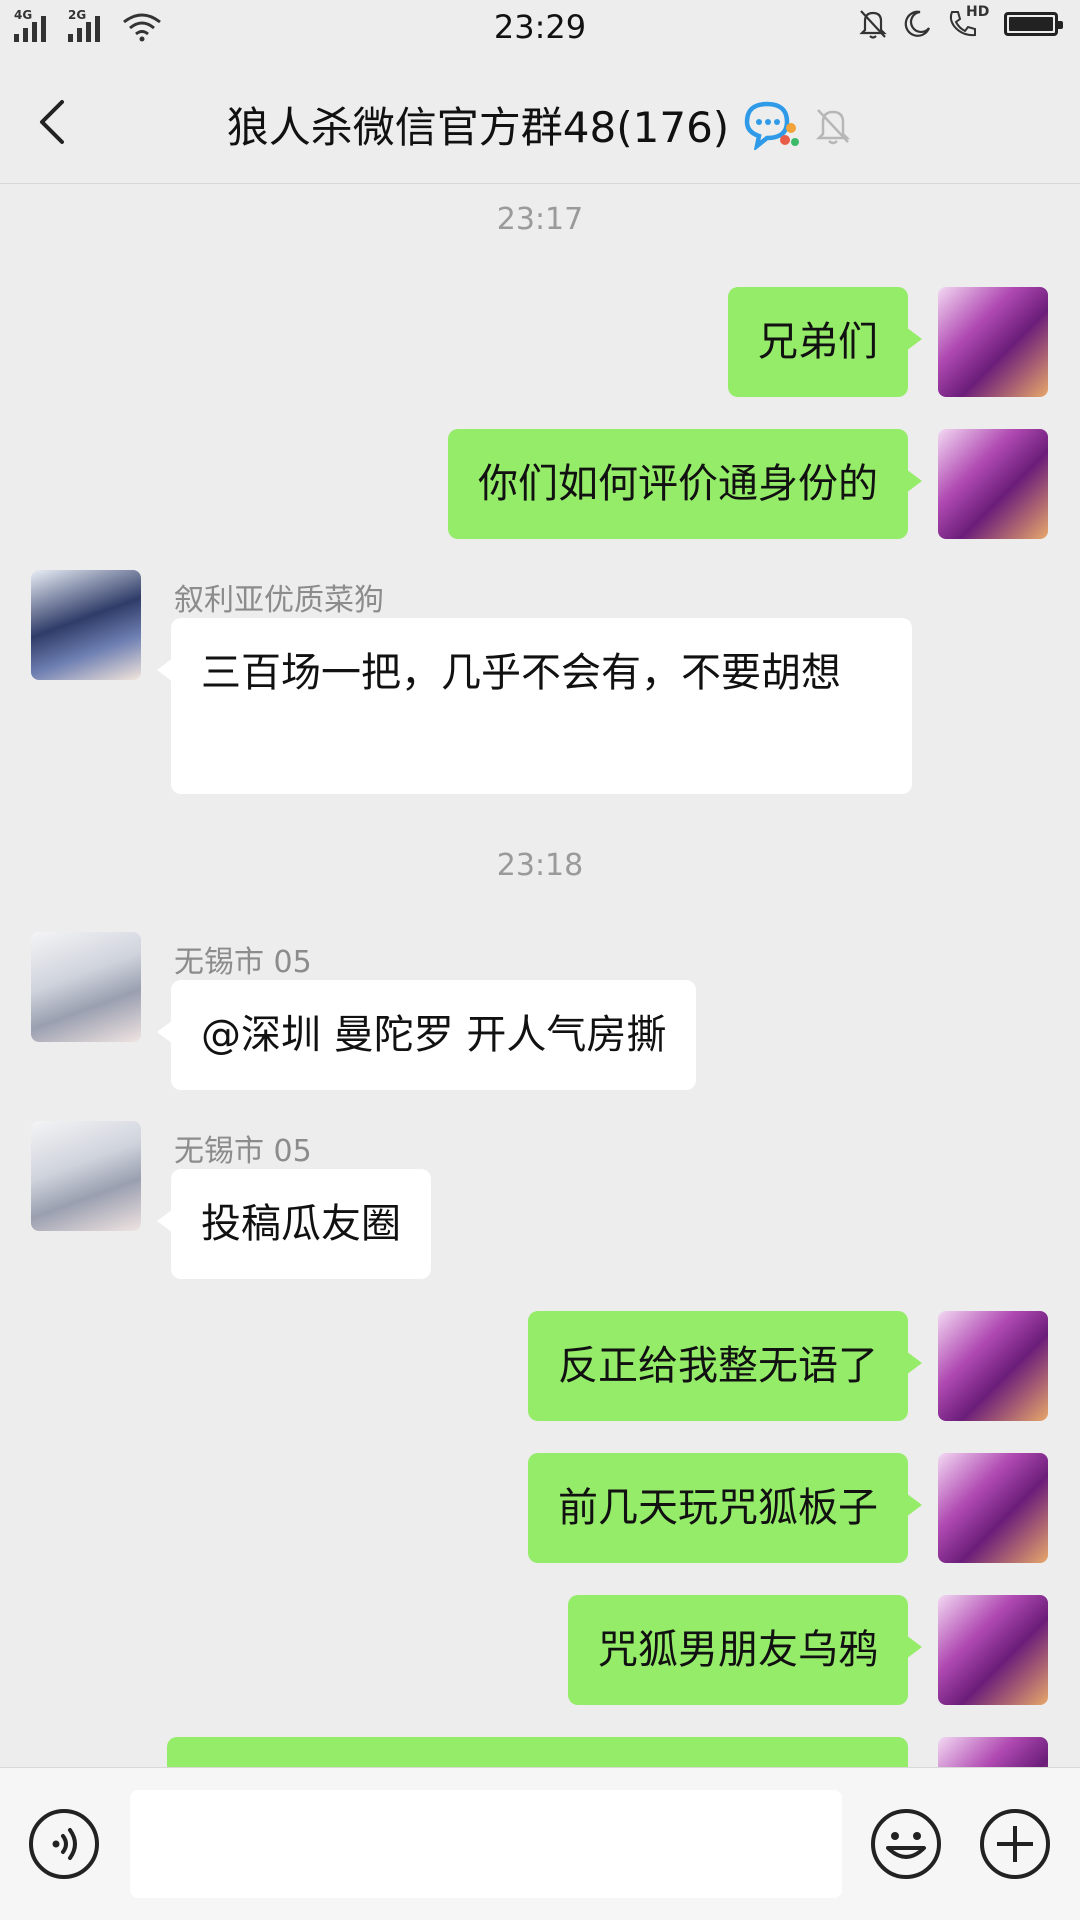  I want to click on moon-icon, so click(917, 23).